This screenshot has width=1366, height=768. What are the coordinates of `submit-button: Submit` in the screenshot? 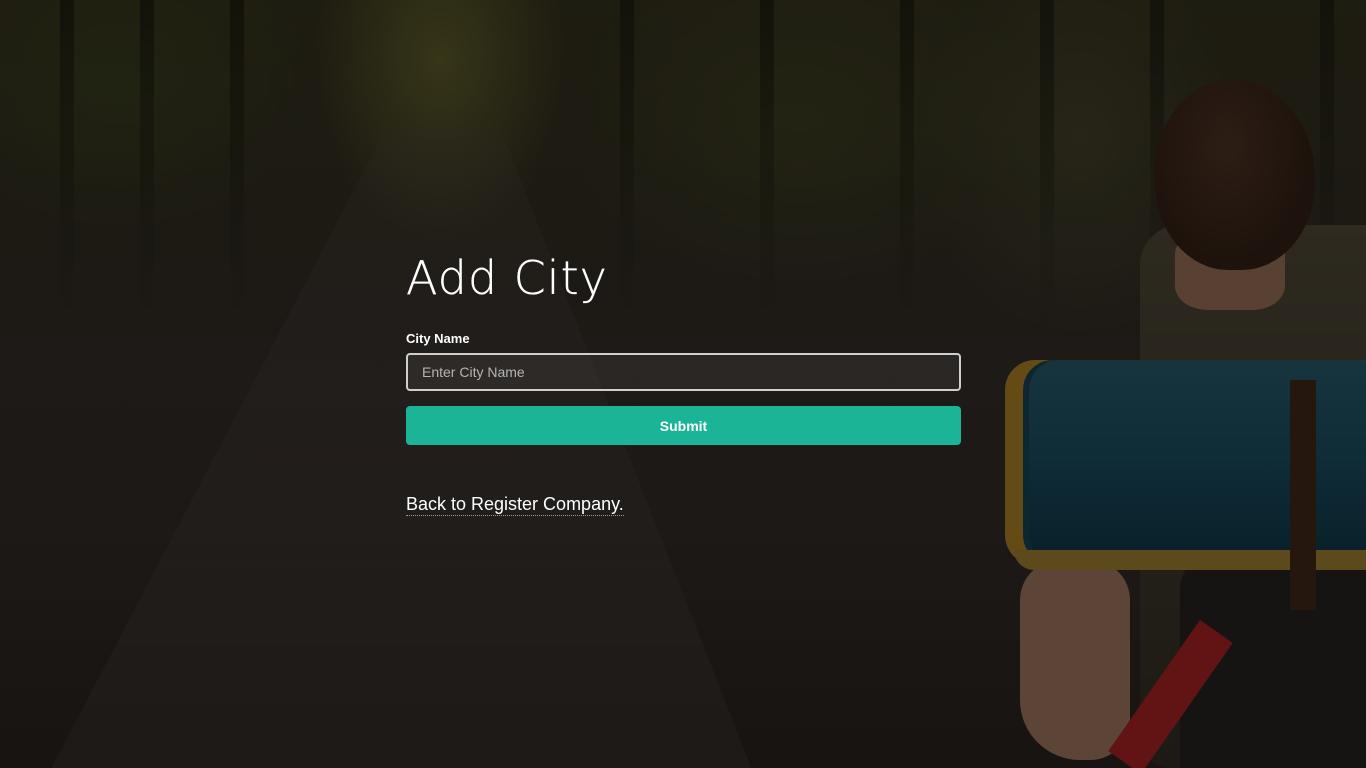 It's located at (683, 425).